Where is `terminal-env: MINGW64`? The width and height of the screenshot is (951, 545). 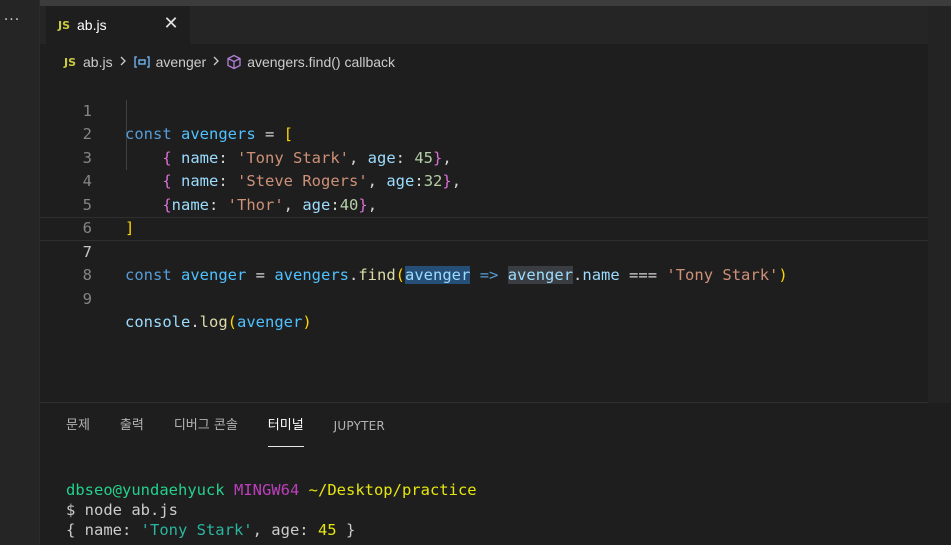 terminal-env: MINGW64 is located at coordinates (266, 490).